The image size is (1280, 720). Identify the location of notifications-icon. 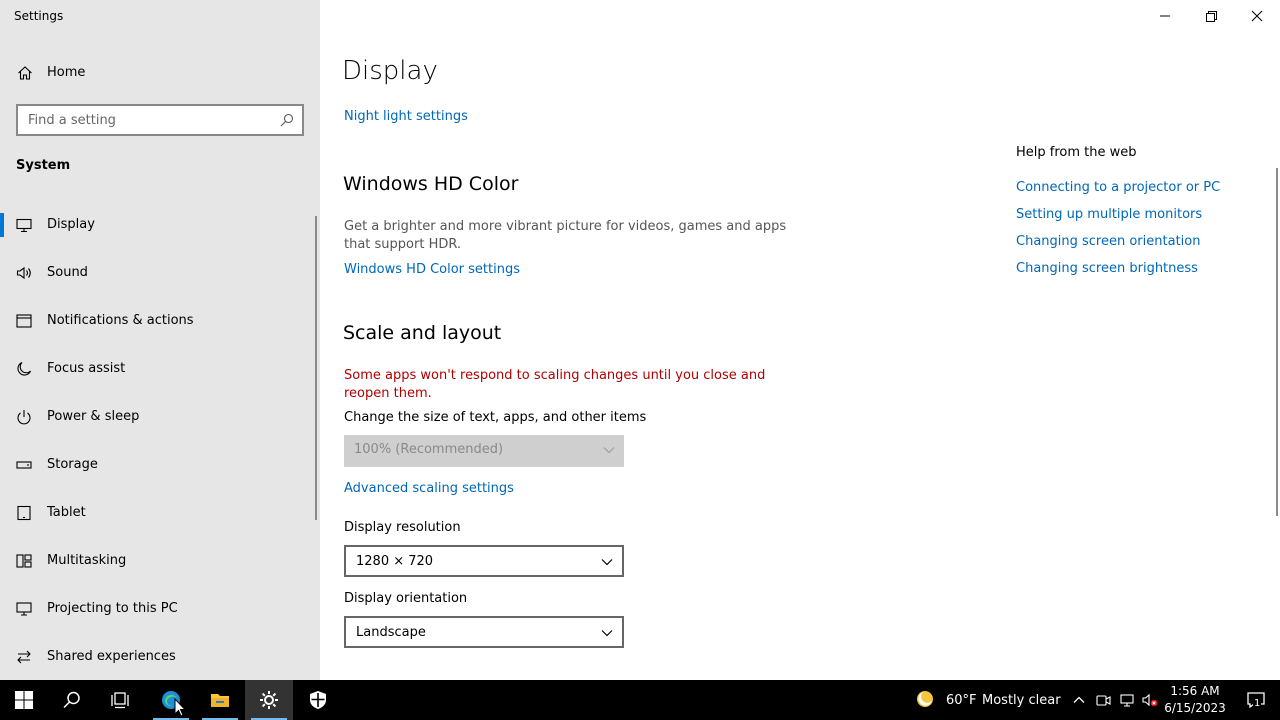
(24, 321).